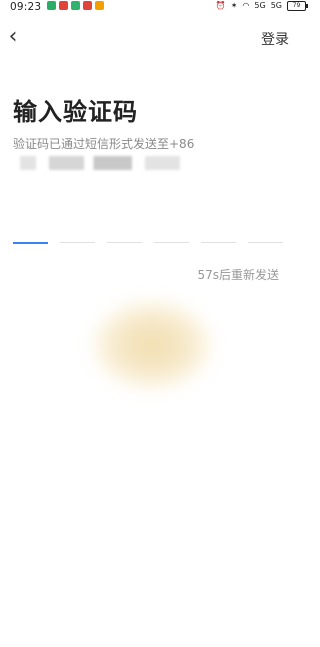  What do you see at coordinates (234, 5) in the screenshot?
I see `vibrate-icon: ✶` at bounding box center [234, 5].